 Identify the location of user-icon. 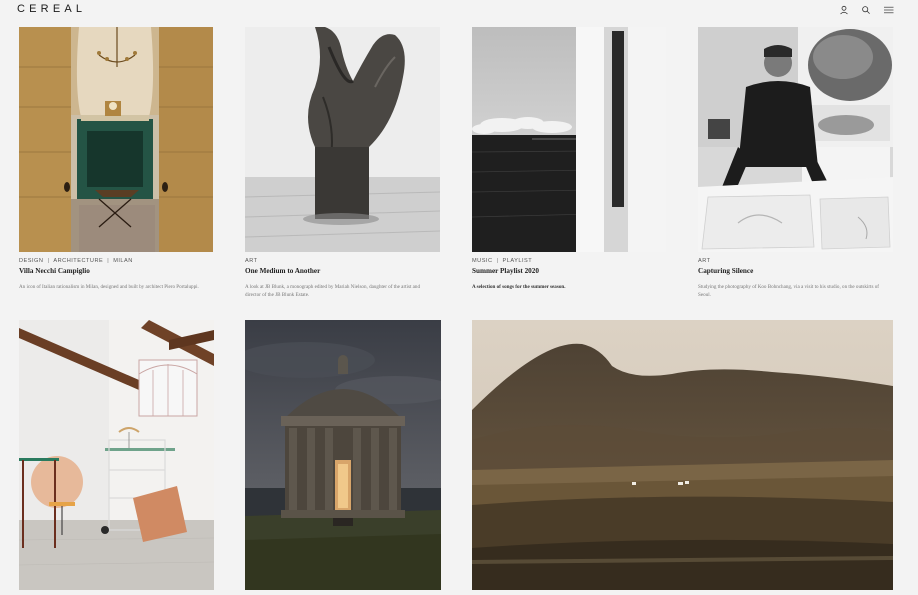
(844, 10).